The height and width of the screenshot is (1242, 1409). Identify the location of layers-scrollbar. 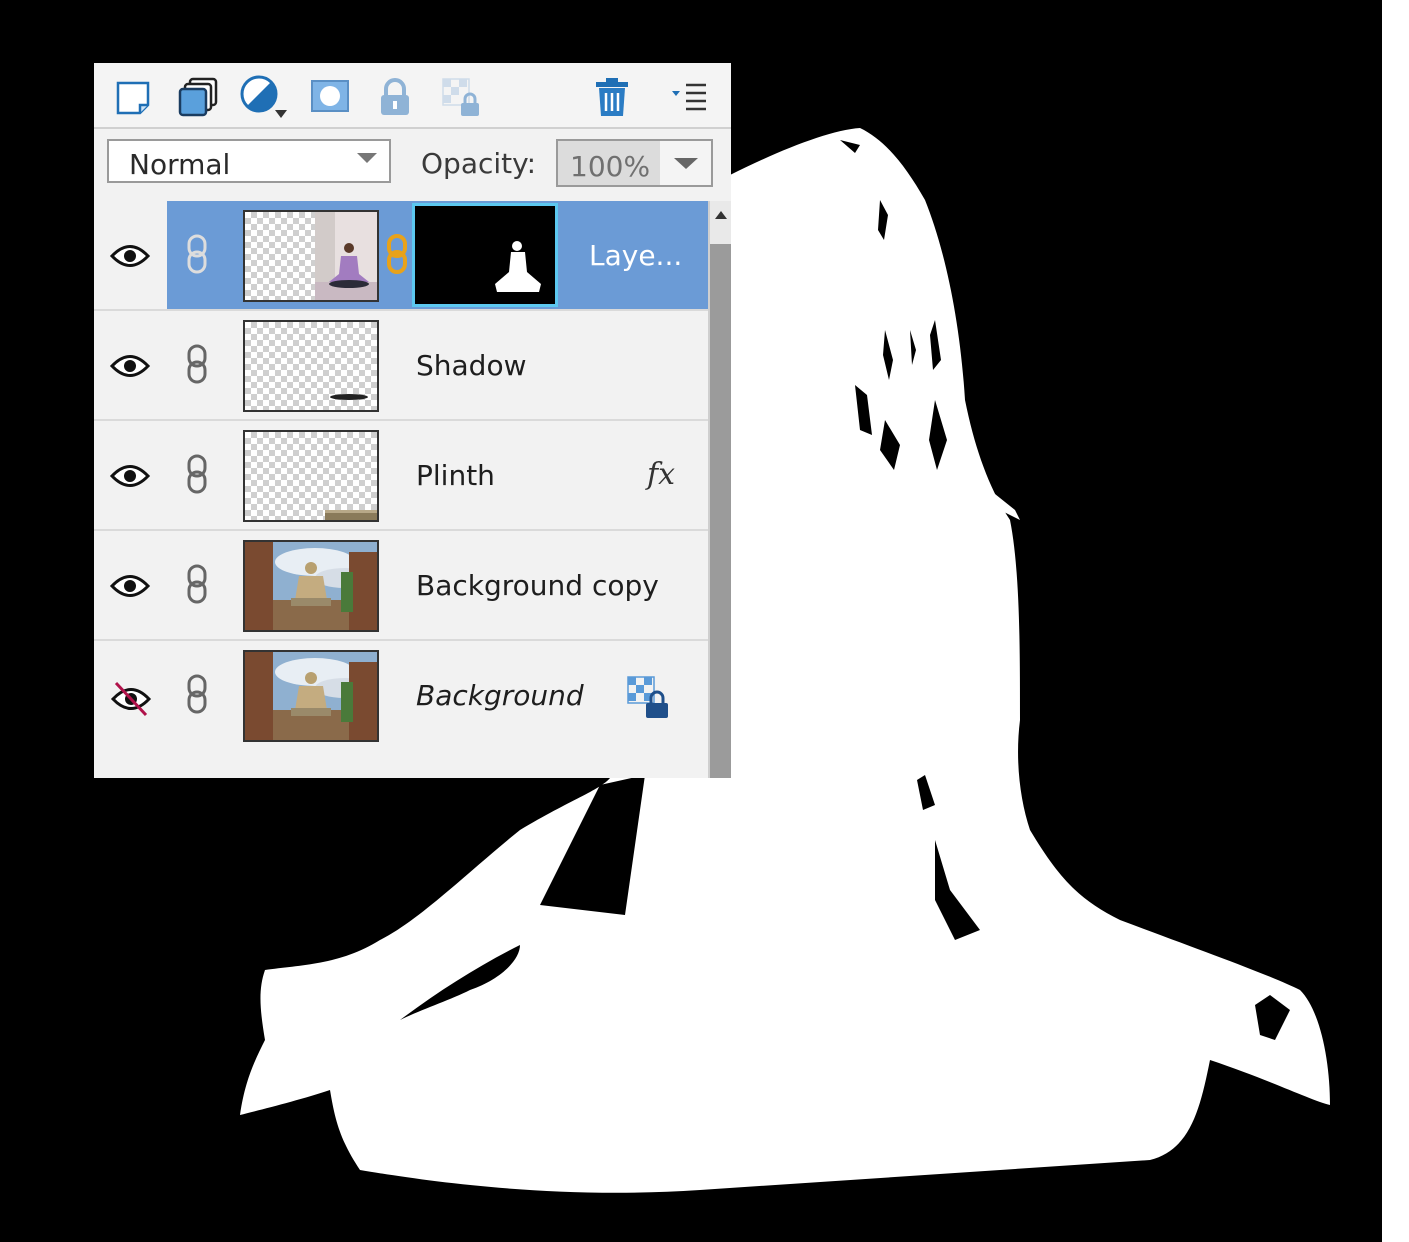
(719, 489).